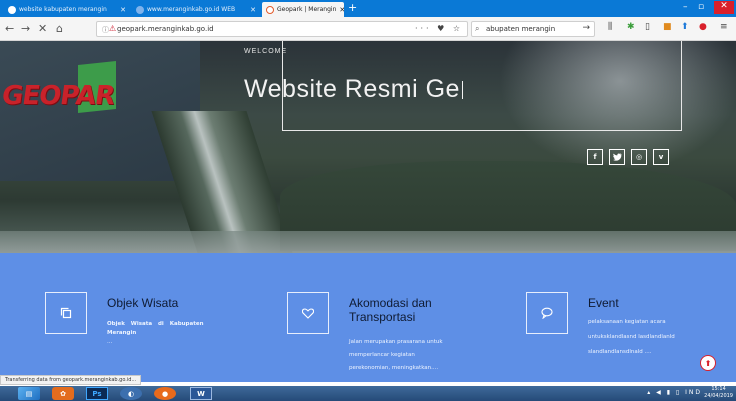 This screenshot has height=401, width=736. Describe the element at coordinates (9, 28) in the screenshot. I see `back-icon: ←` at that location.